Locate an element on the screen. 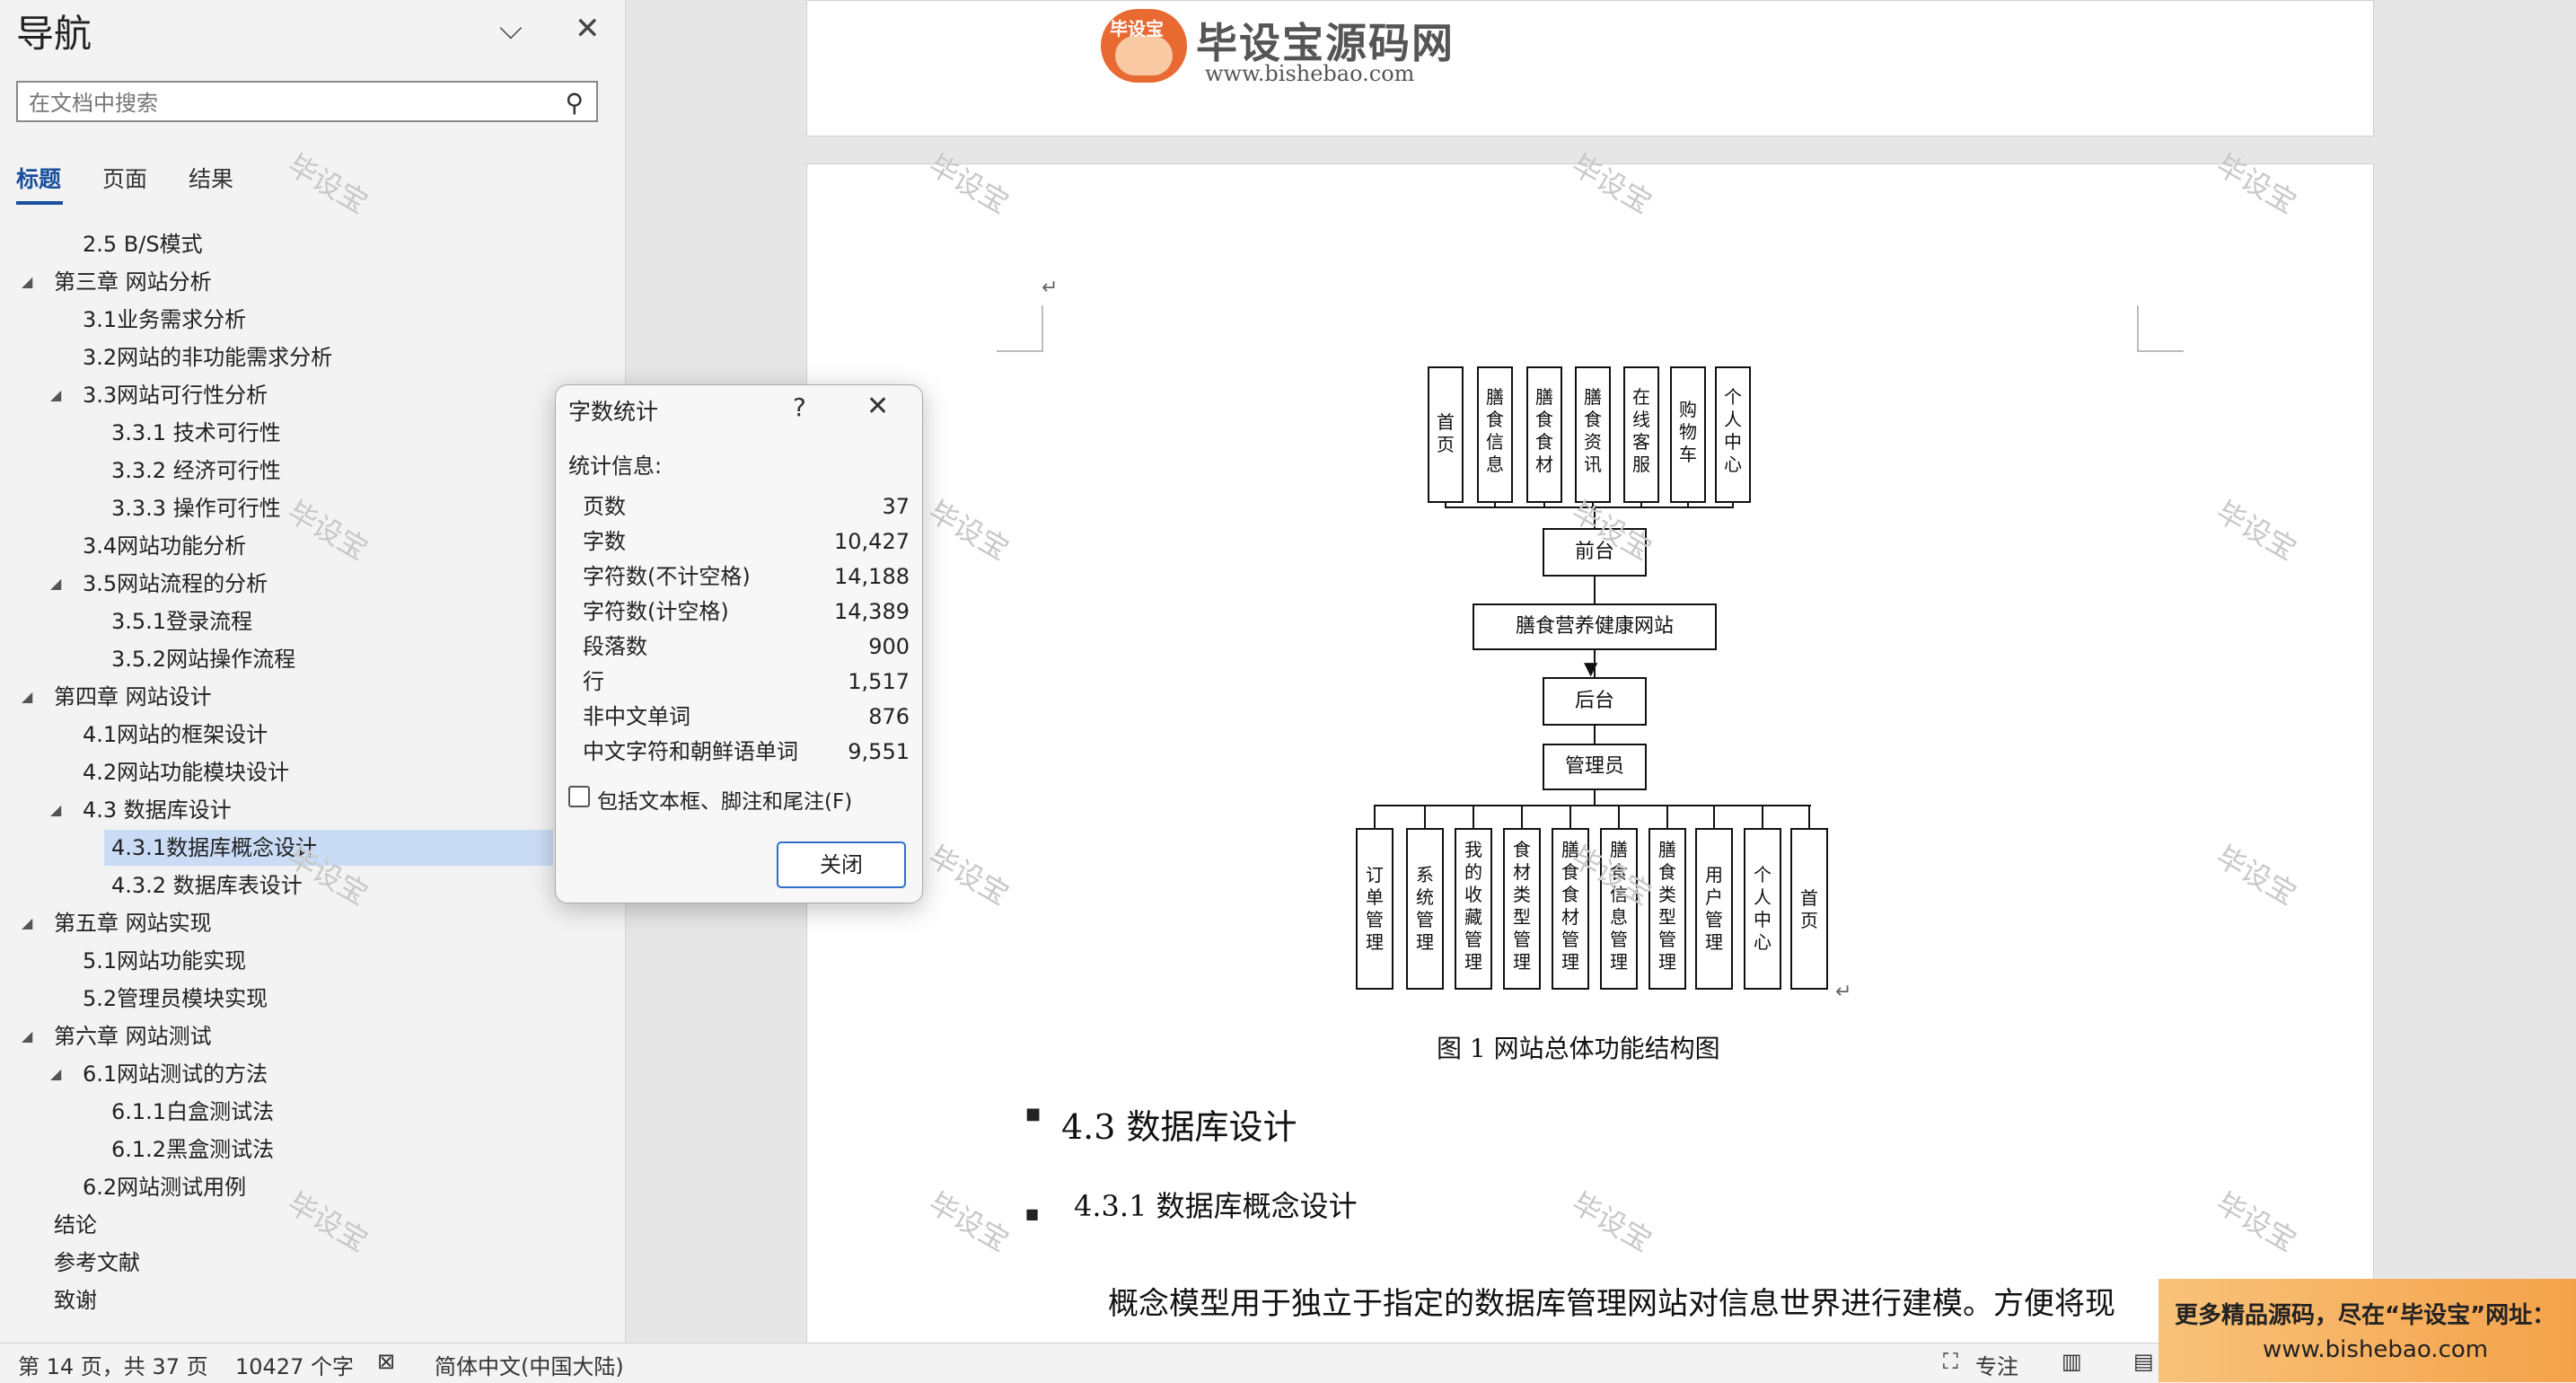 Image resolution: width=2576 pixels, height=1383 pixels. focus-icon: ⛶ is located at coordinates (1950, 1361).